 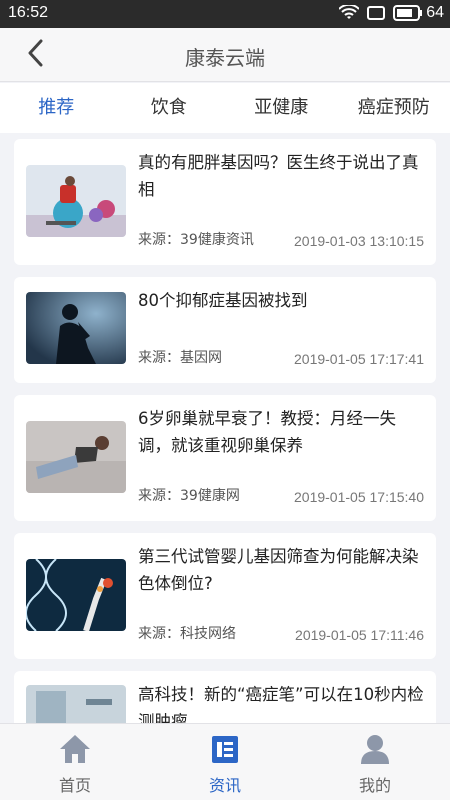 I want to click on tab-sub-health: 亚健康, so click(x=281, y=108).